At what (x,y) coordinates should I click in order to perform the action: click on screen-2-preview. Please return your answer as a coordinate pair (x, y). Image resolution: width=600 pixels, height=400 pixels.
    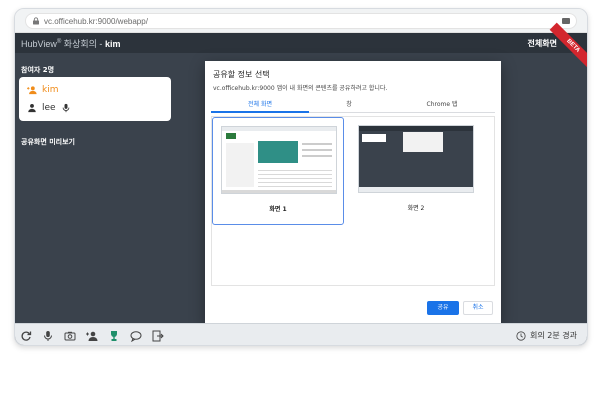
    Looking at the image, I should click on (416, 159).